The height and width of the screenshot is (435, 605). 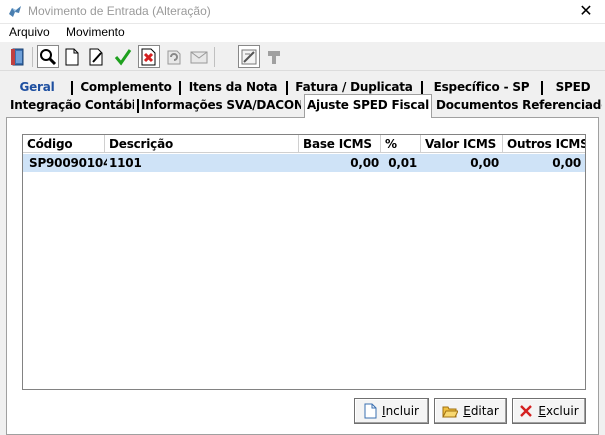 I want to click on incluir-button: Incluir, so click(x=391, y=411).